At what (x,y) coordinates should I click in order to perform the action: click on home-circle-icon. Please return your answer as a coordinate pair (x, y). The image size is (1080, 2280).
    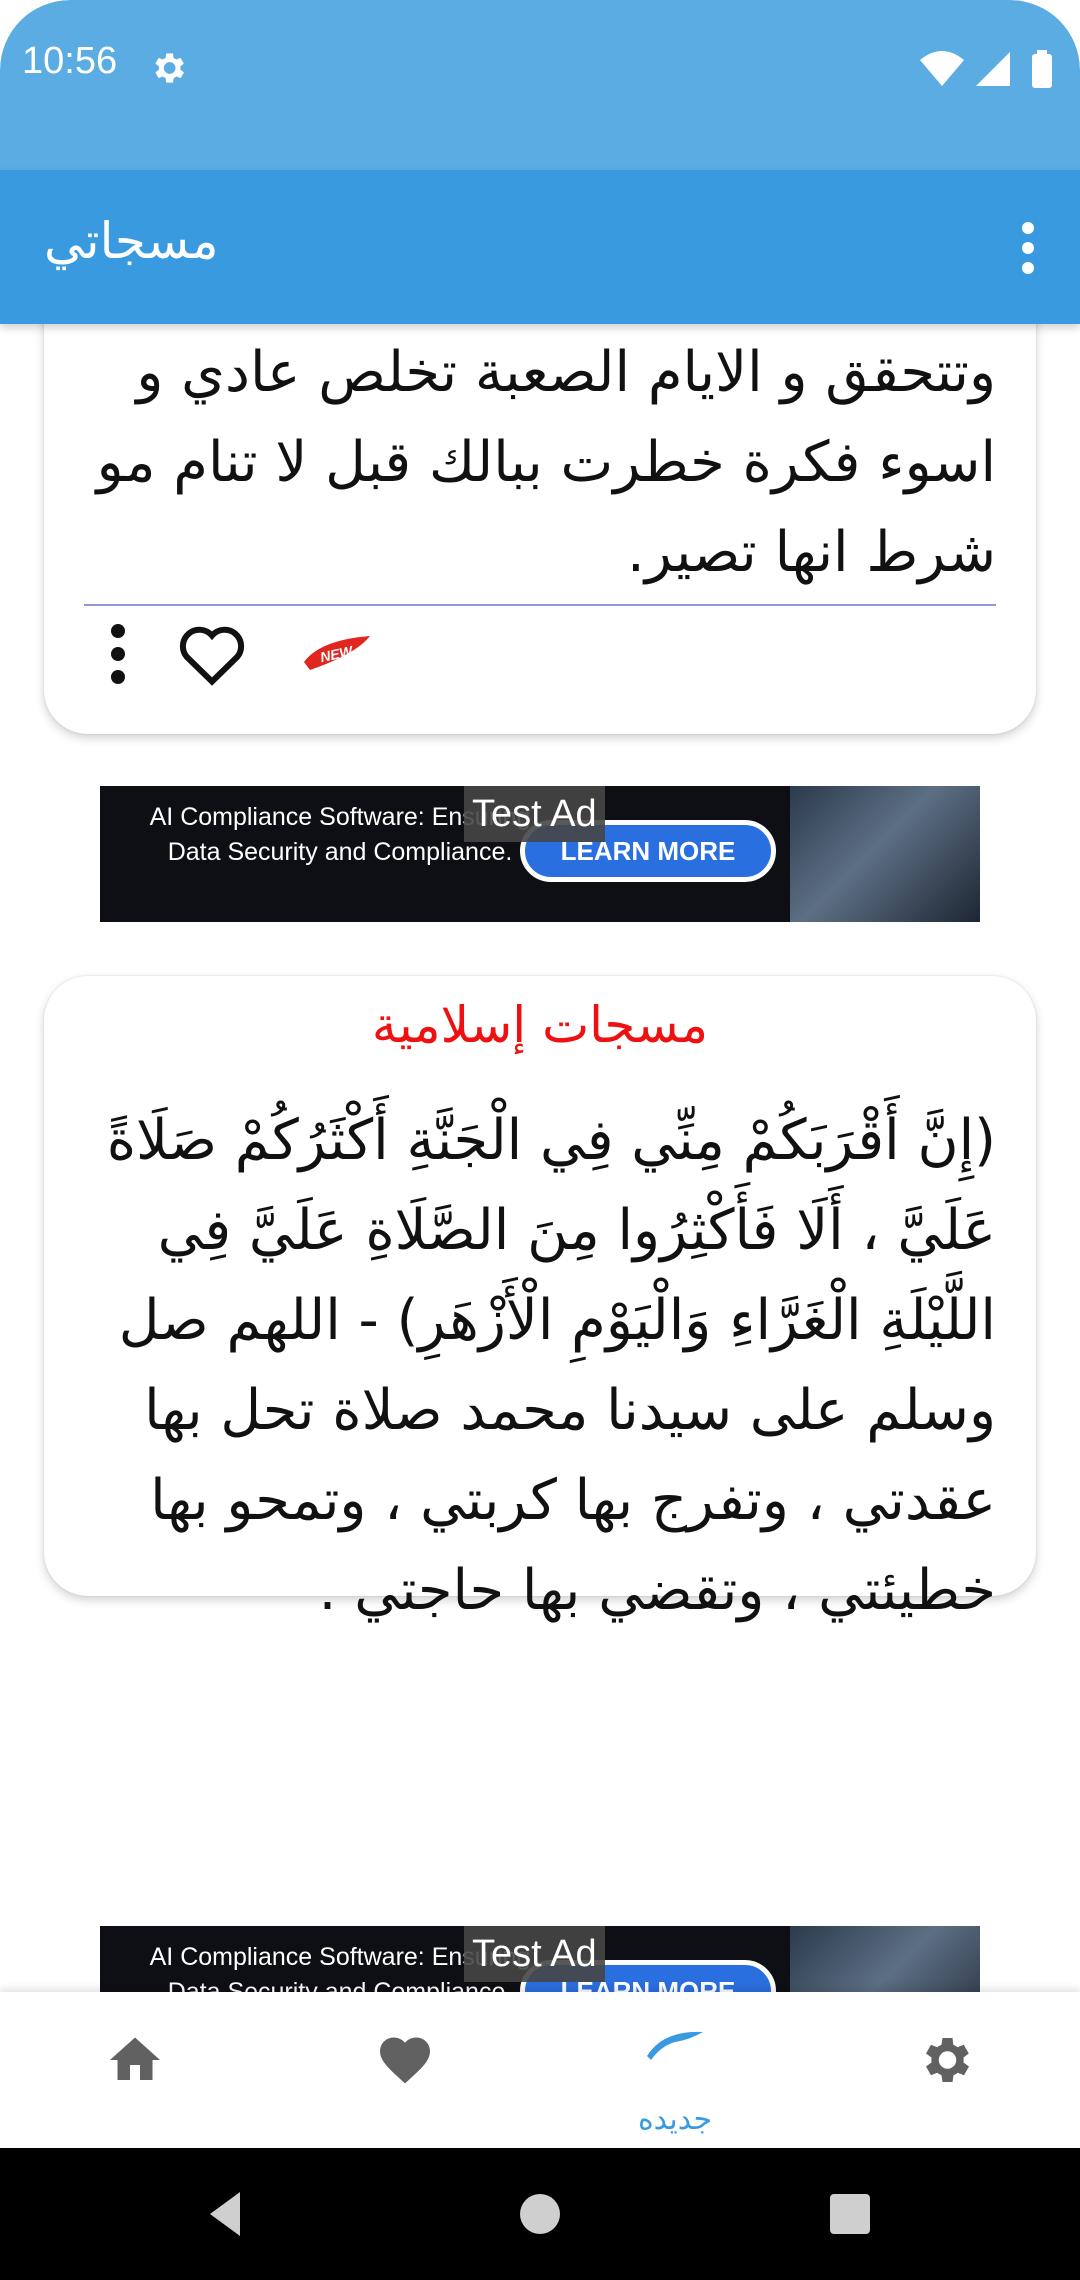
    Looking at the image, I should click on (540, 2214).